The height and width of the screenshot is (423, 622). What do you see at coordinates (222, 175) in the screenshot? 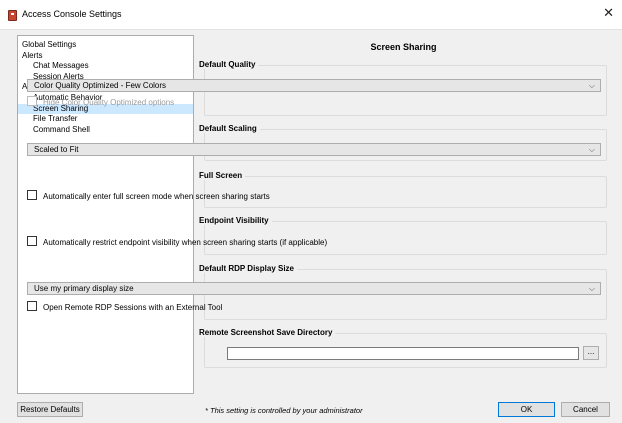
I see `full-screen-label: Full Screen` at bounding box center [222, 175].